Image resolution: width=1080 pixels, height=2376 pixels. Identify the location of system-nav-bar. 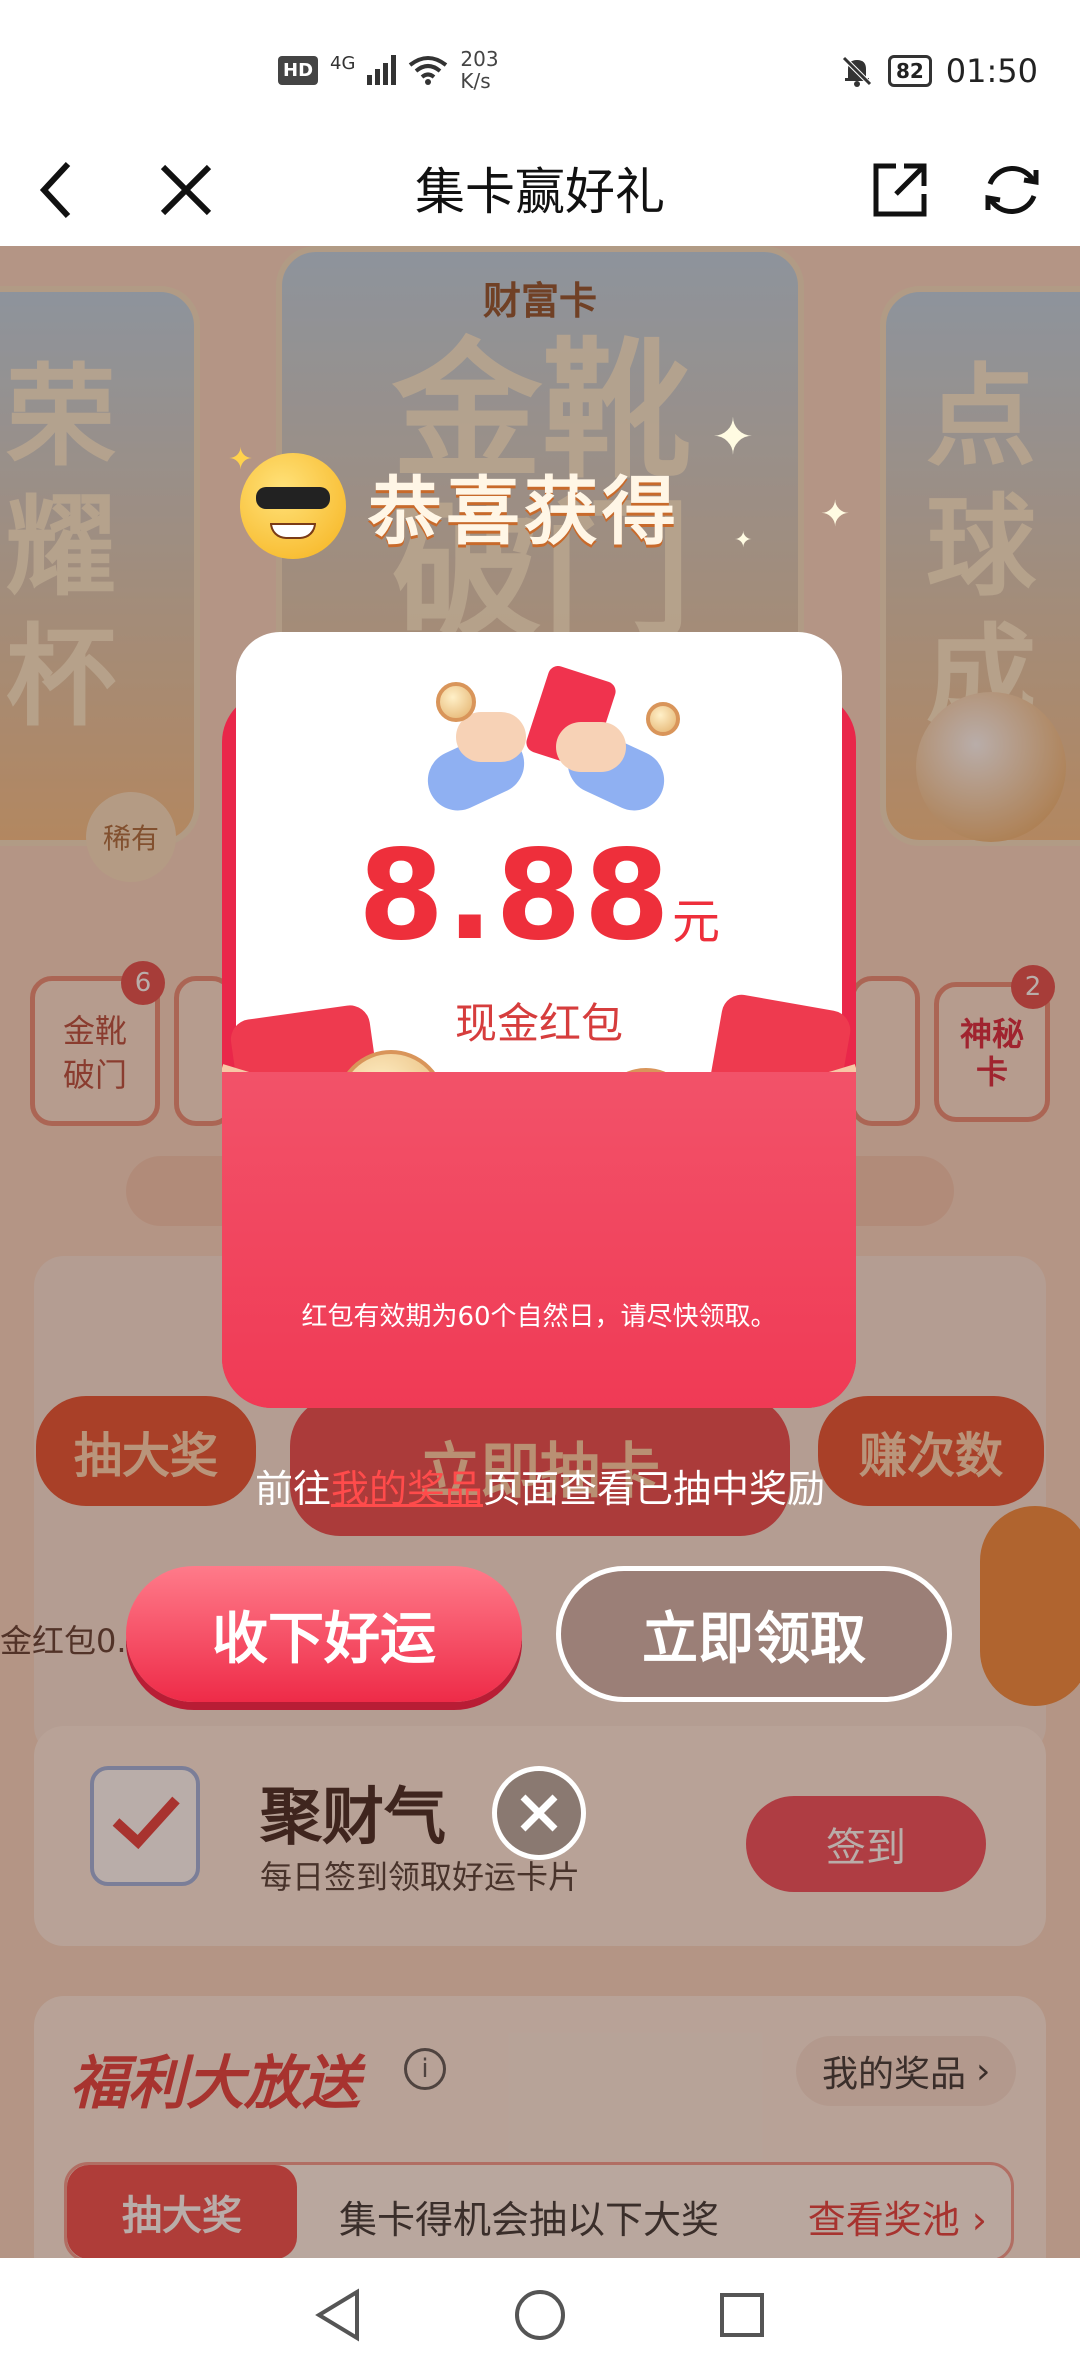
(540, 2317).